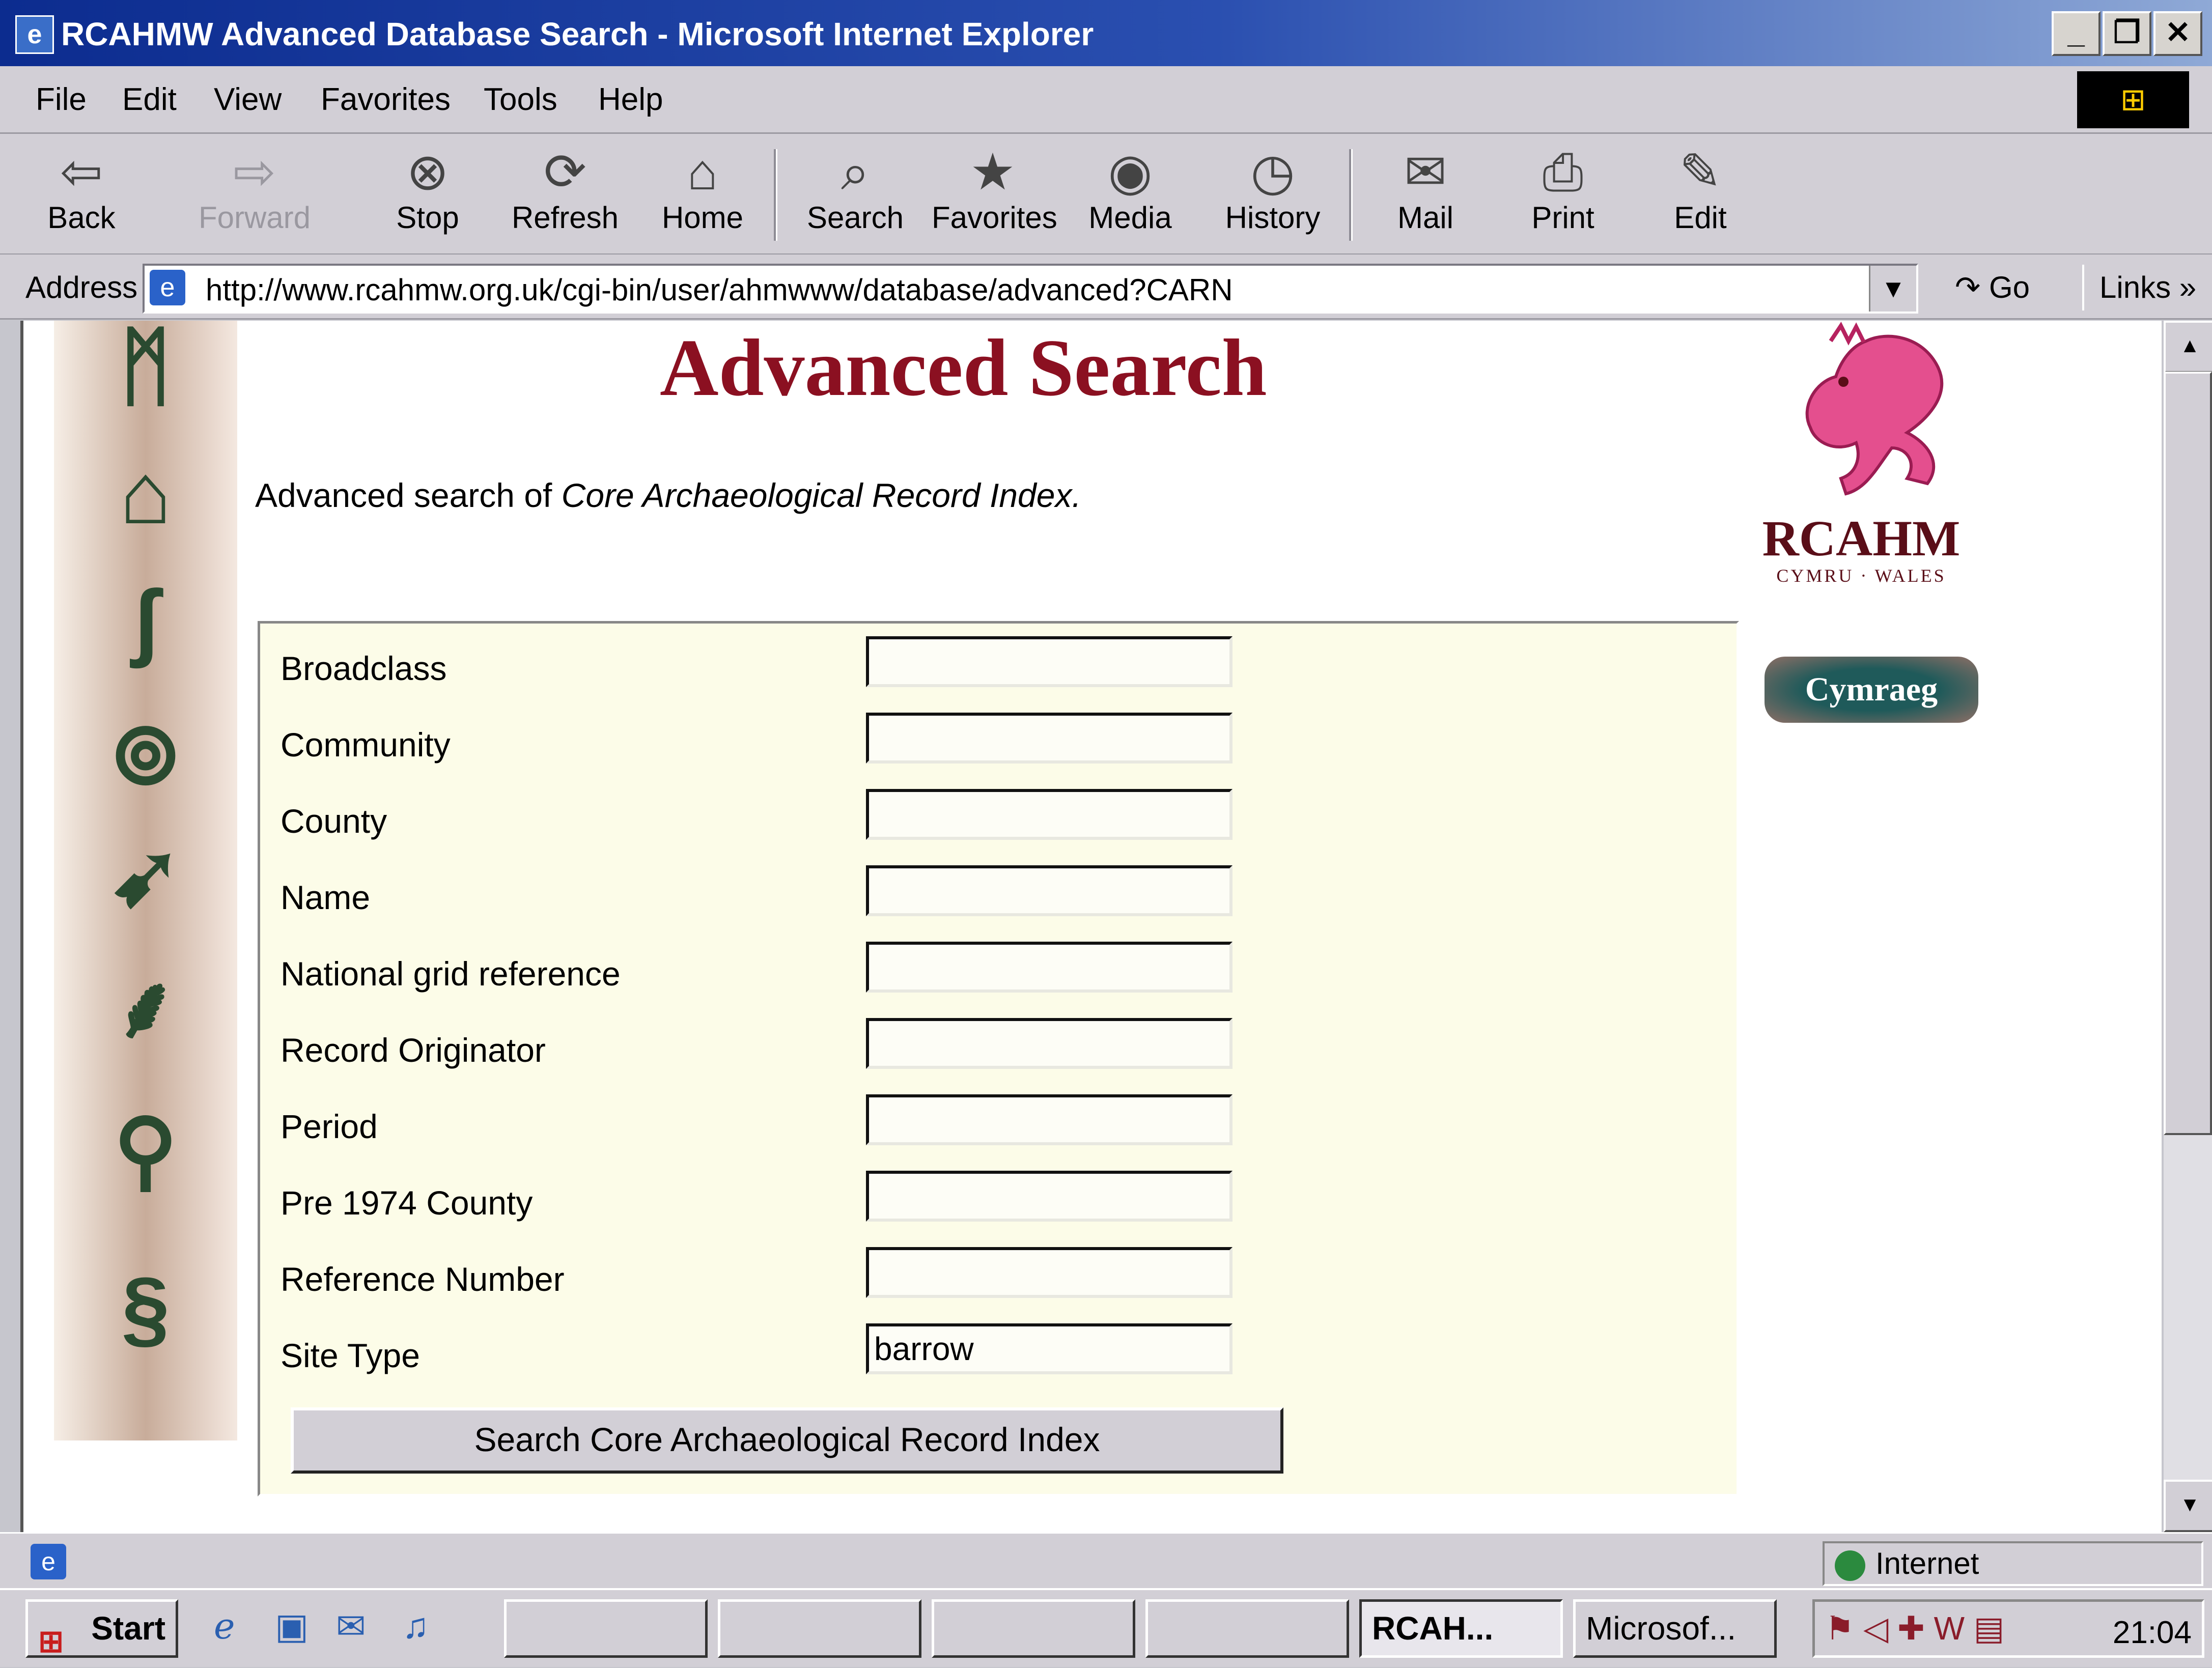 The image size is (2212, 1668). I want to click on go-button: ↷ Go, so click(1992, 287).